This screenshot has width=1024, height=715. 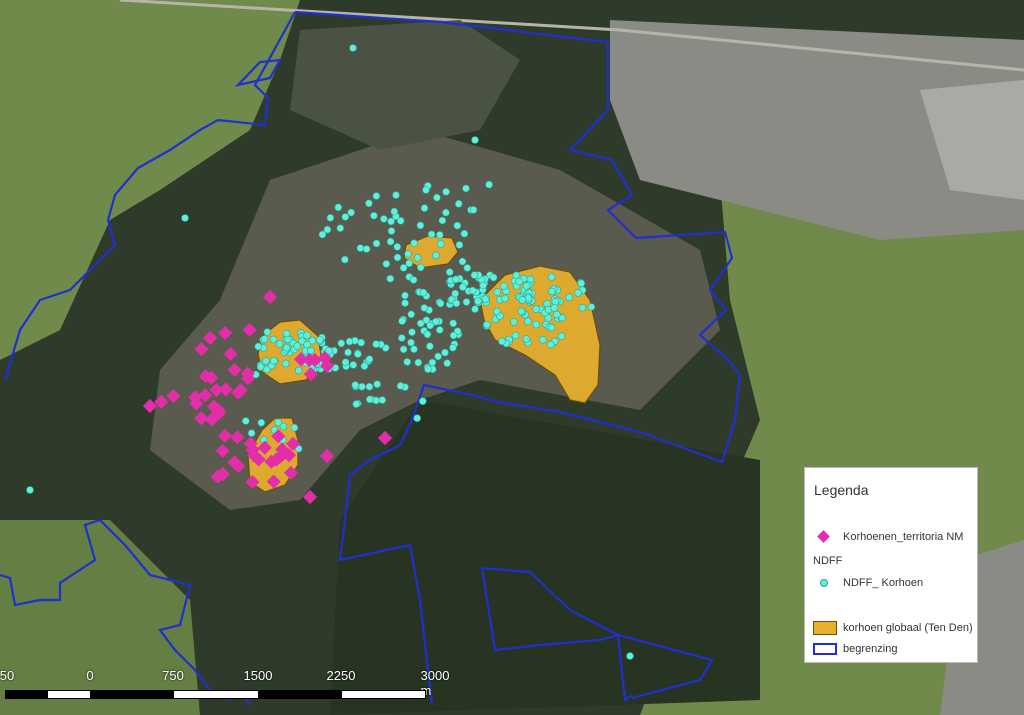 What do you see at coordinates (173, 675) in the screenshot?
I see `scale-label: 750` at bounding box center [173, 675].